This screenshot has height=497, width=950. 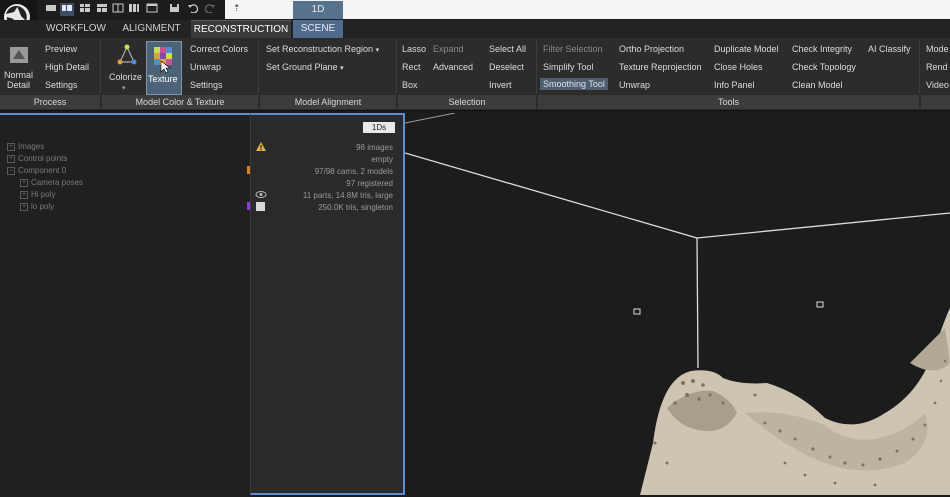 I want to click on hi-poly-value: 11 parts, 14.8M tris, large, so click(x=347, y=195).